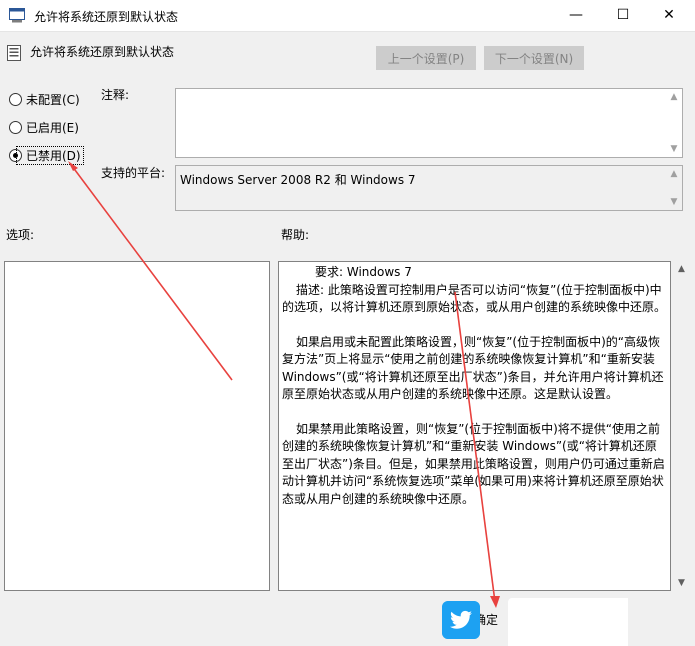  Describe the element at coordinates (106, 17) in the screenshot. I see `window-title: 允许将系统还原到默认状态` at that location.